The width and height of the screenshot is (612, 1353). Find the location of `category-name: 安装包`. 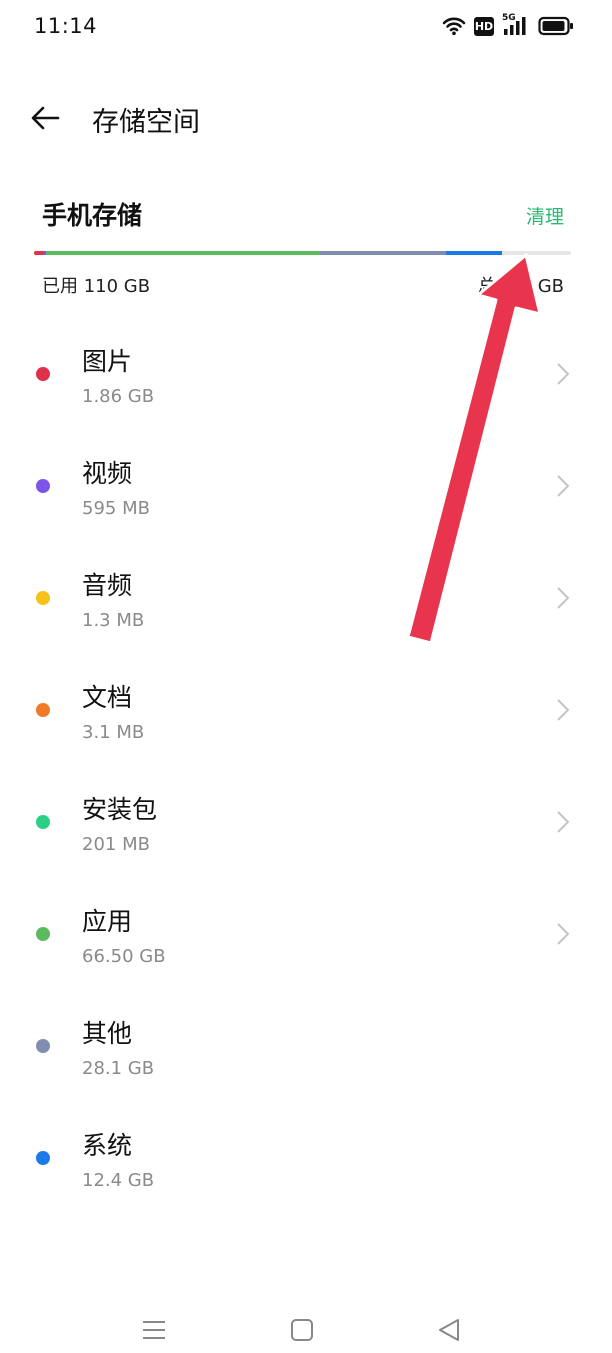

category-name: 安装包 is located at coordinates (120, 809).